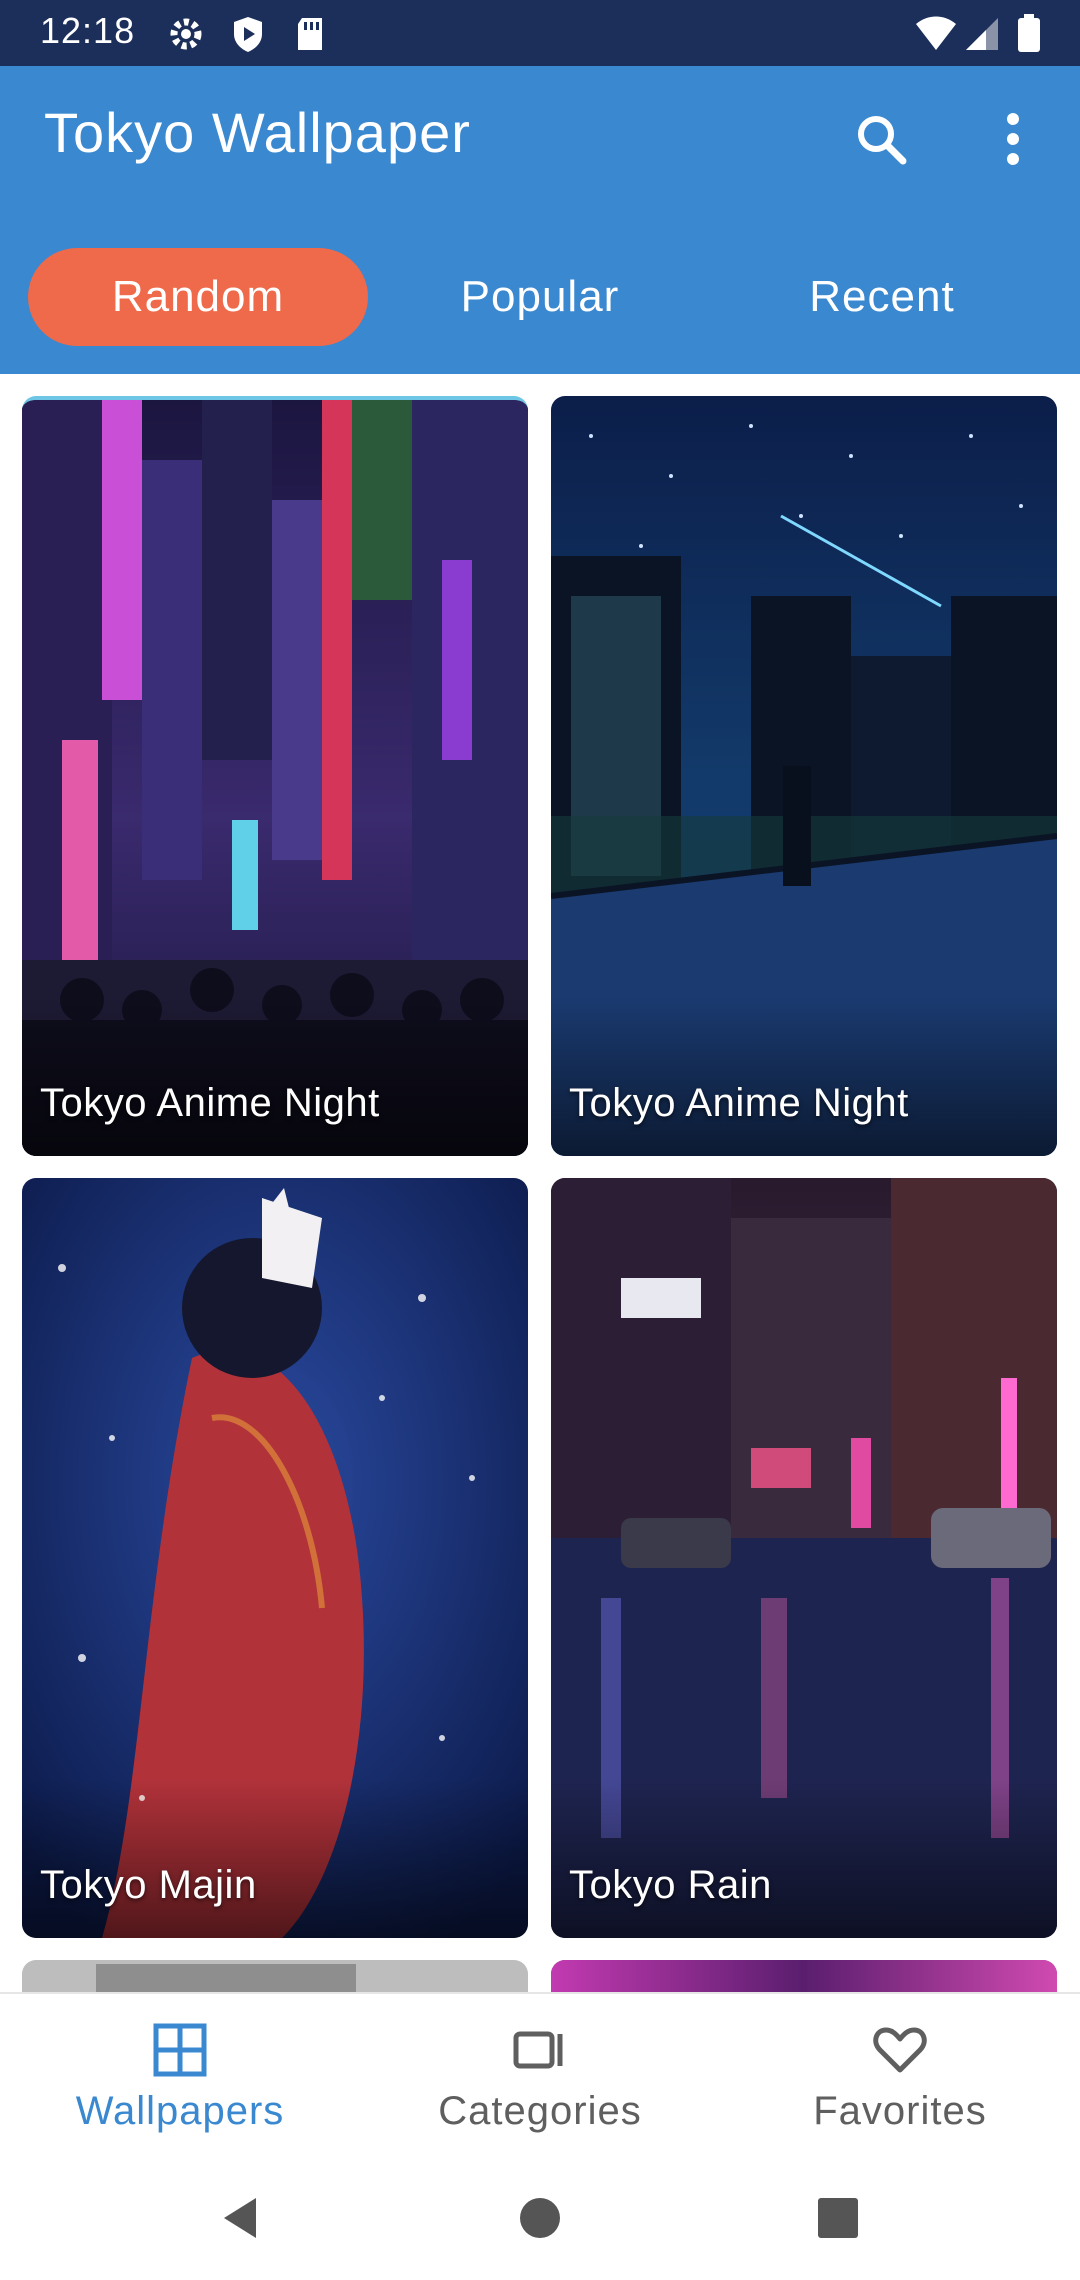 This screenshot has height=2280, width=1080. I want to click on more-options-button, so click(1013, 141).